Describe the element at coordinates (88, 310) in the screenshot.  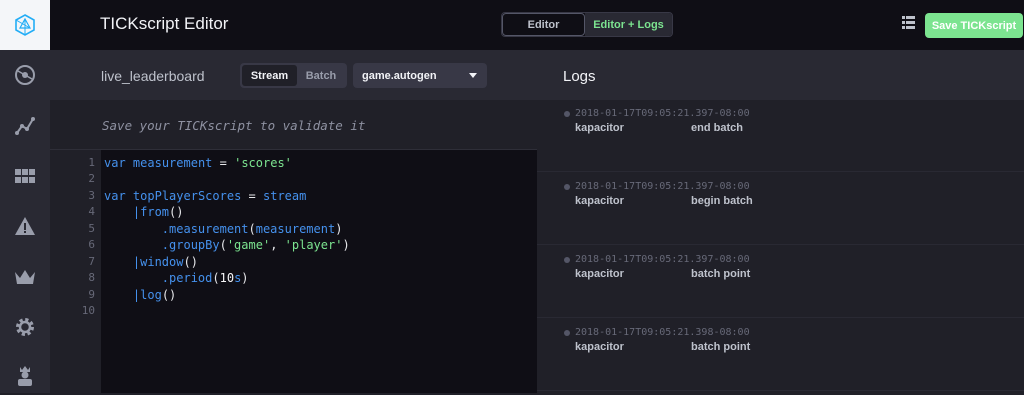
I see `line-number: 10` at that location.